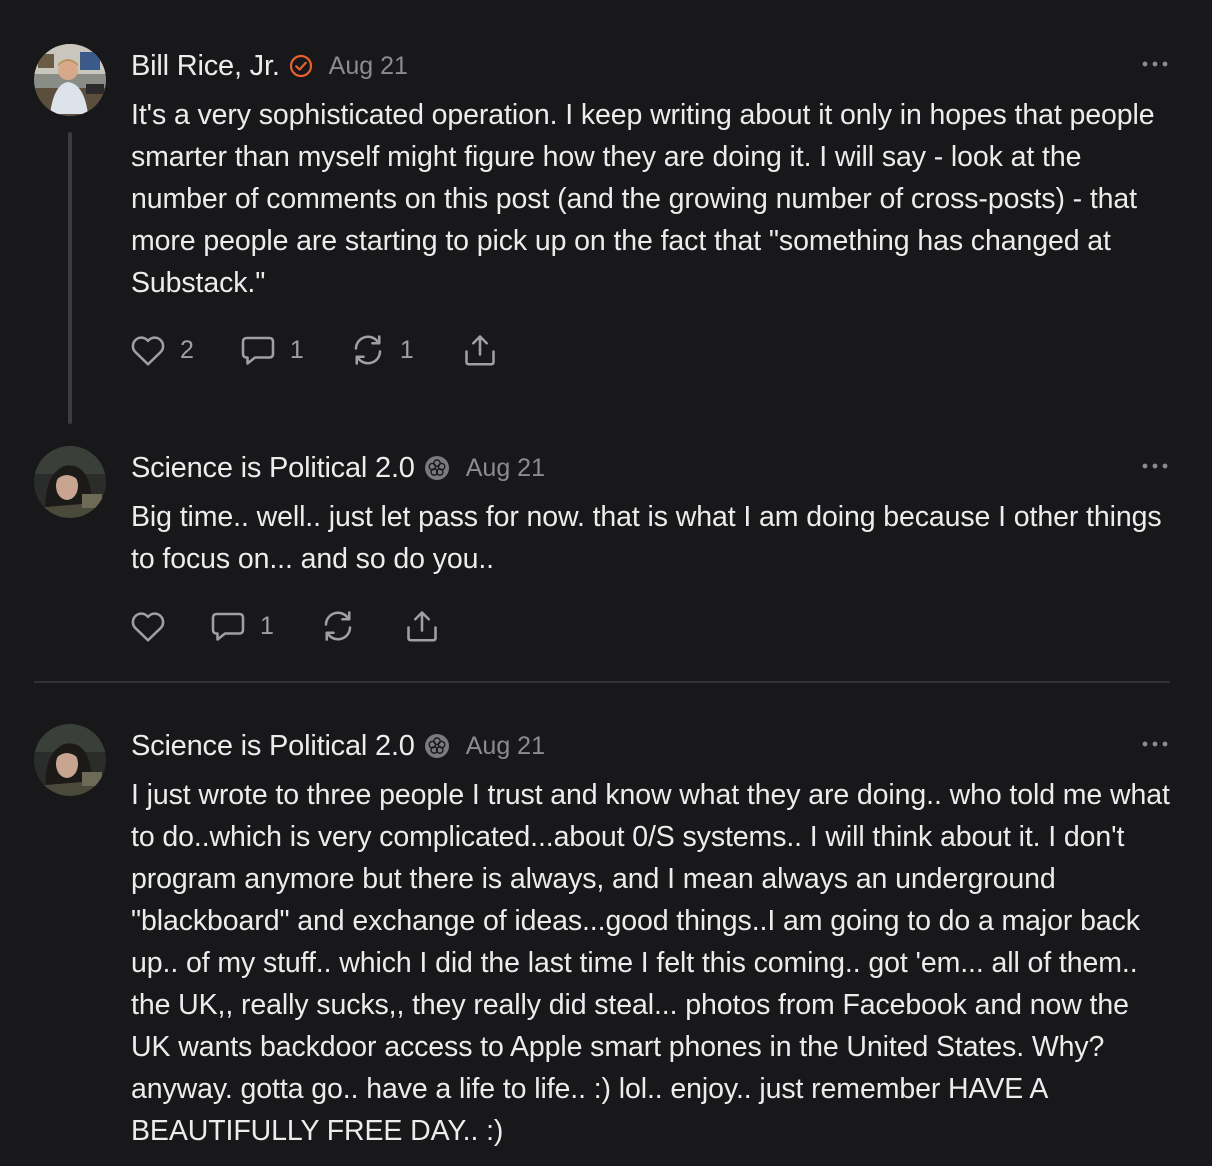 The image size is (1212, 1166). I want to click on comment-divider, so click(602, 682).